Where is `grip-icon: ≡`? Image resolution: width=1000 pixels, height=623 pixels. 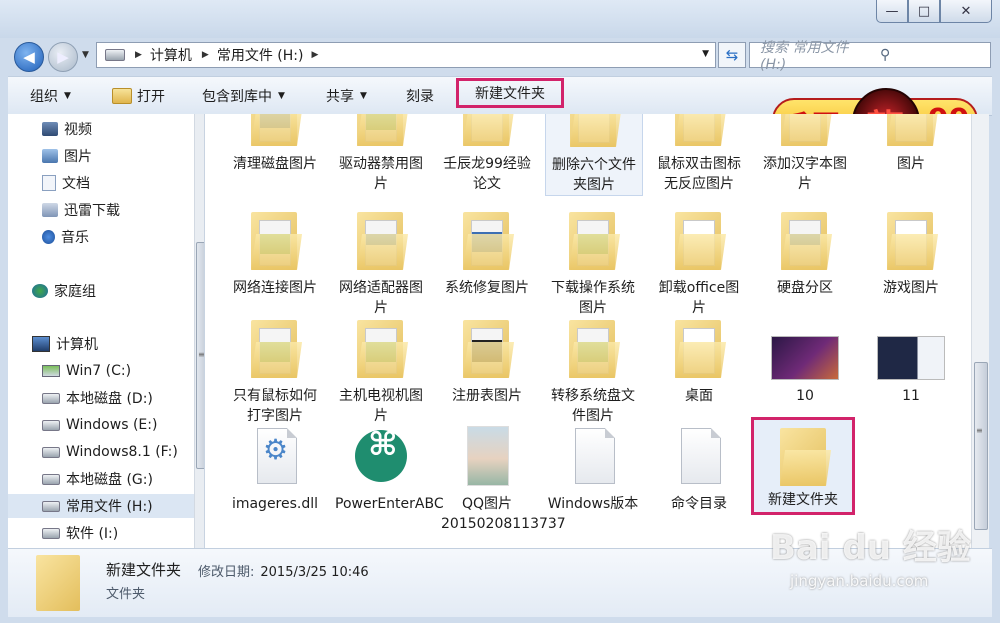 grip-icon: ≡ is located at coordinates (201, 354).